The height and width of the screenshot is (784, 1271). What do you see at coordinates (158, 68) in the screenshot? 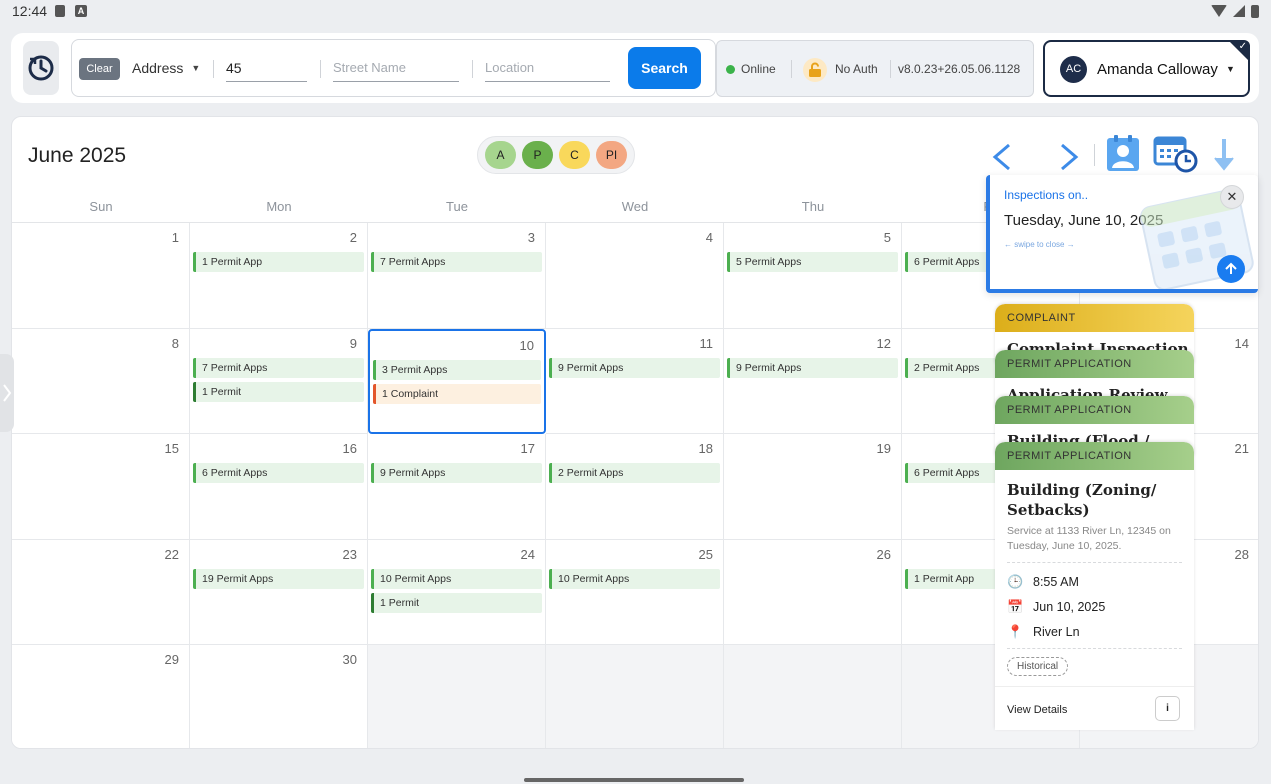
I see `address-type-label: Address` at bounding box center [158, 68].